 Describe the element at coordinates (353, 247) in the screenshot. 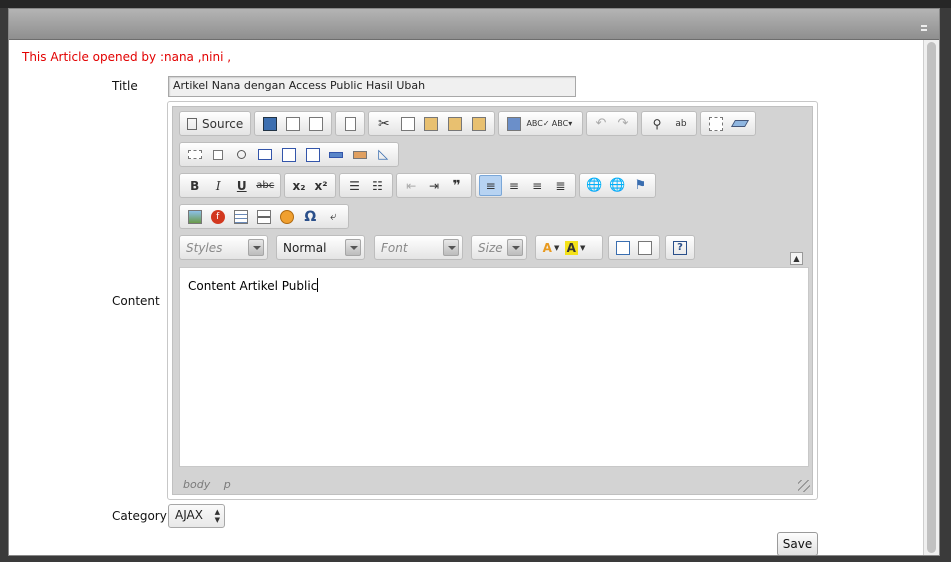

I see `chevron-down-icon` at that location.